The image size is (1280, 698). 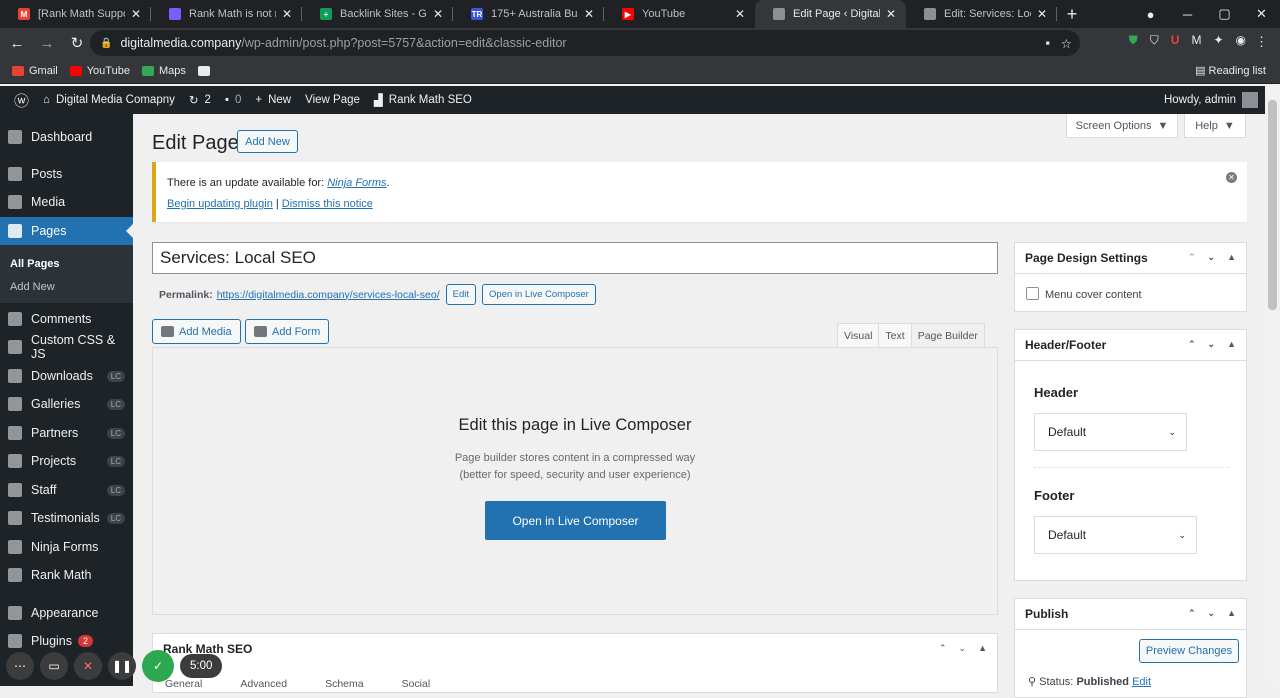 I want to click on camera-icon: ▪, so click(x=1048, y=43).